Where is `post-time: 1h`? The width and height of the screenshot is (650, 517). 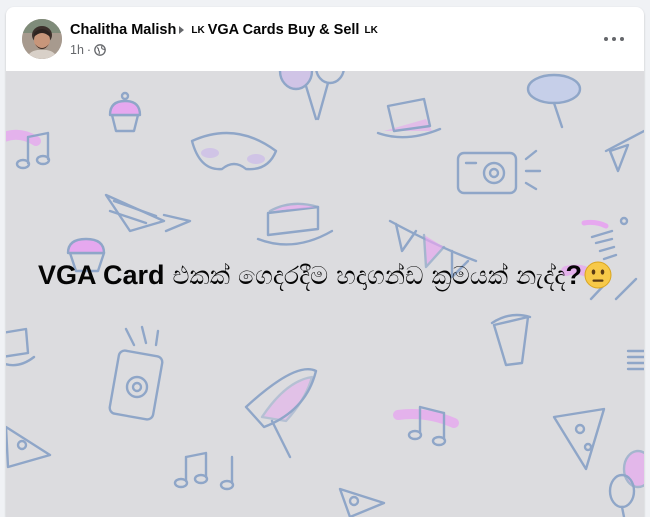
post-time: 1h is located at coordinates (77, 50).